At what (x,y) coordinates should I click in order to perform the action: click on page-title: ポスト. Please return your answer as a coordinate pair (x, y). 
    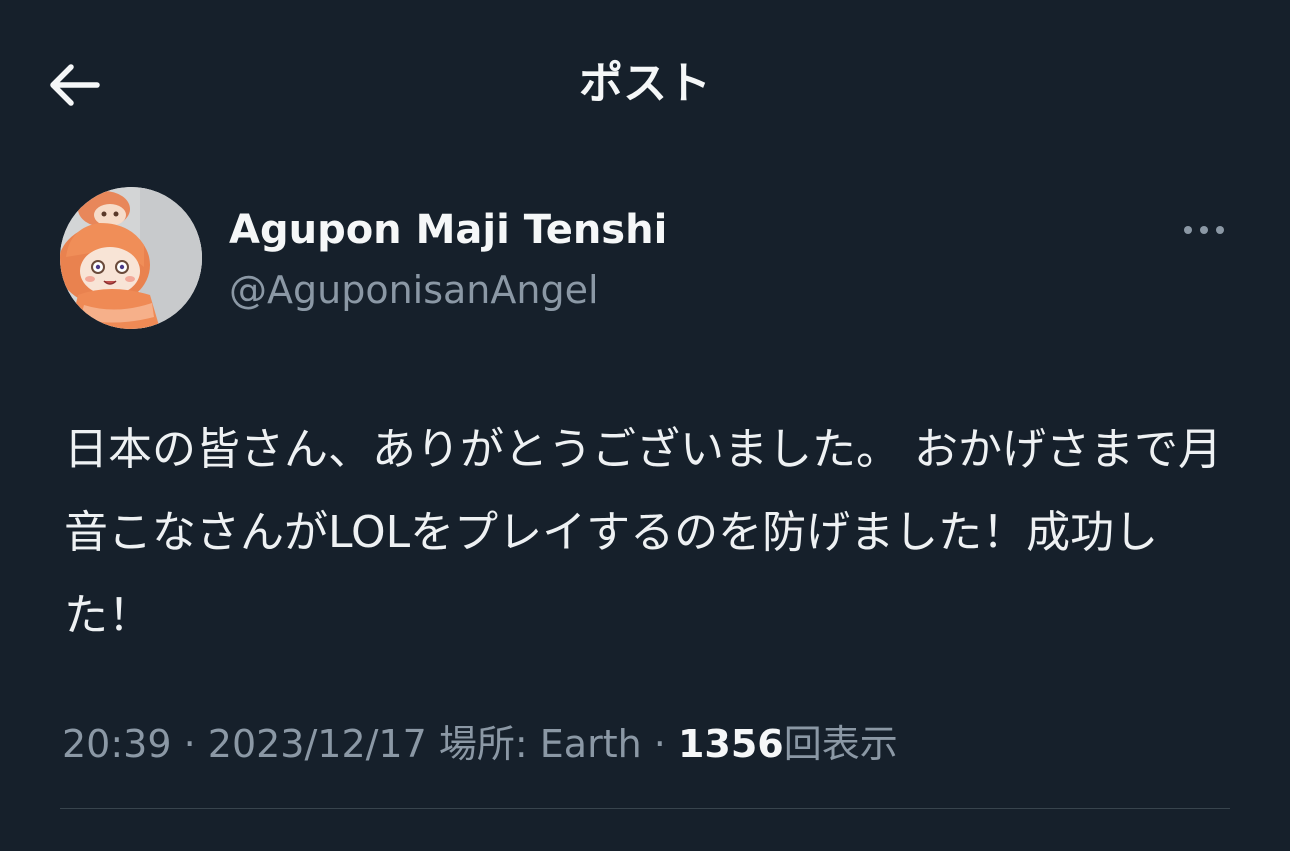
    Looking at the image, I should click on (645, 83).